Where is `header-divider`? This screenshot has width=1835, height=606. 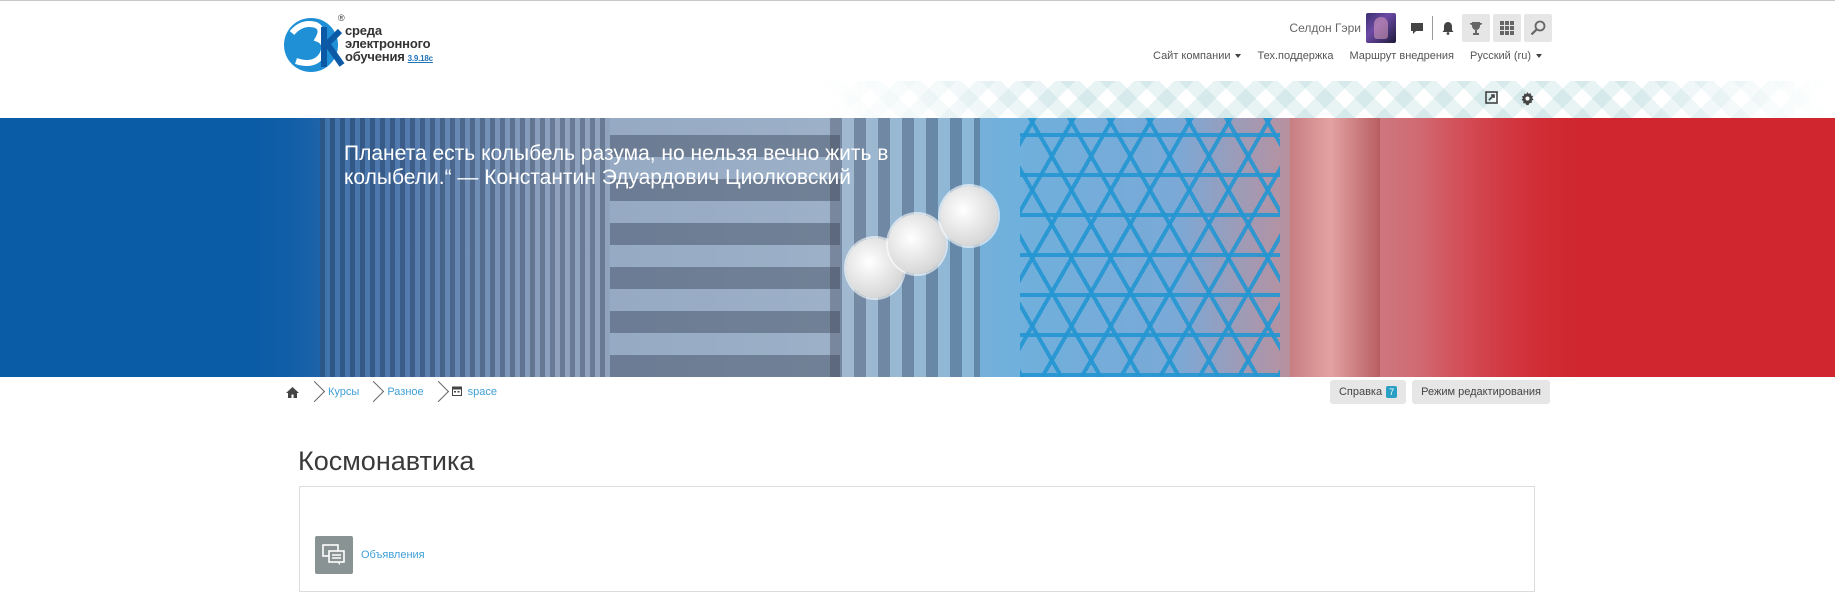
header-divider is located at coordinates (1432, 28).